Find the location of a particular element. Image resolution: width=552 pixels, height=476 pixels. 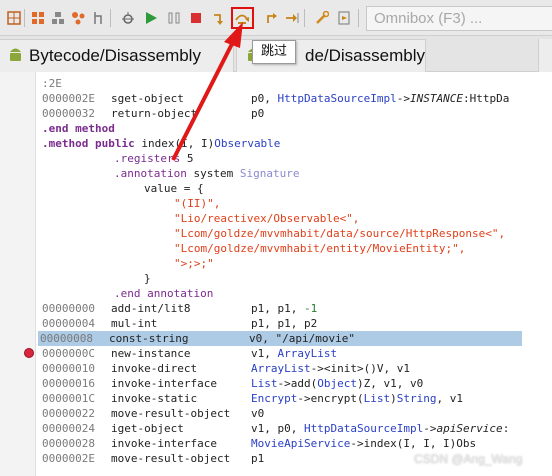

watermark: CSDN @Ang_Wang is located at coordinates (468, 459).